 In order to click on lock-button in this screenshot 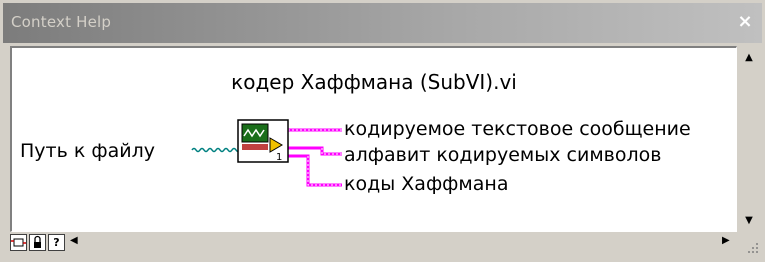, I will do `click(37, 242)`.